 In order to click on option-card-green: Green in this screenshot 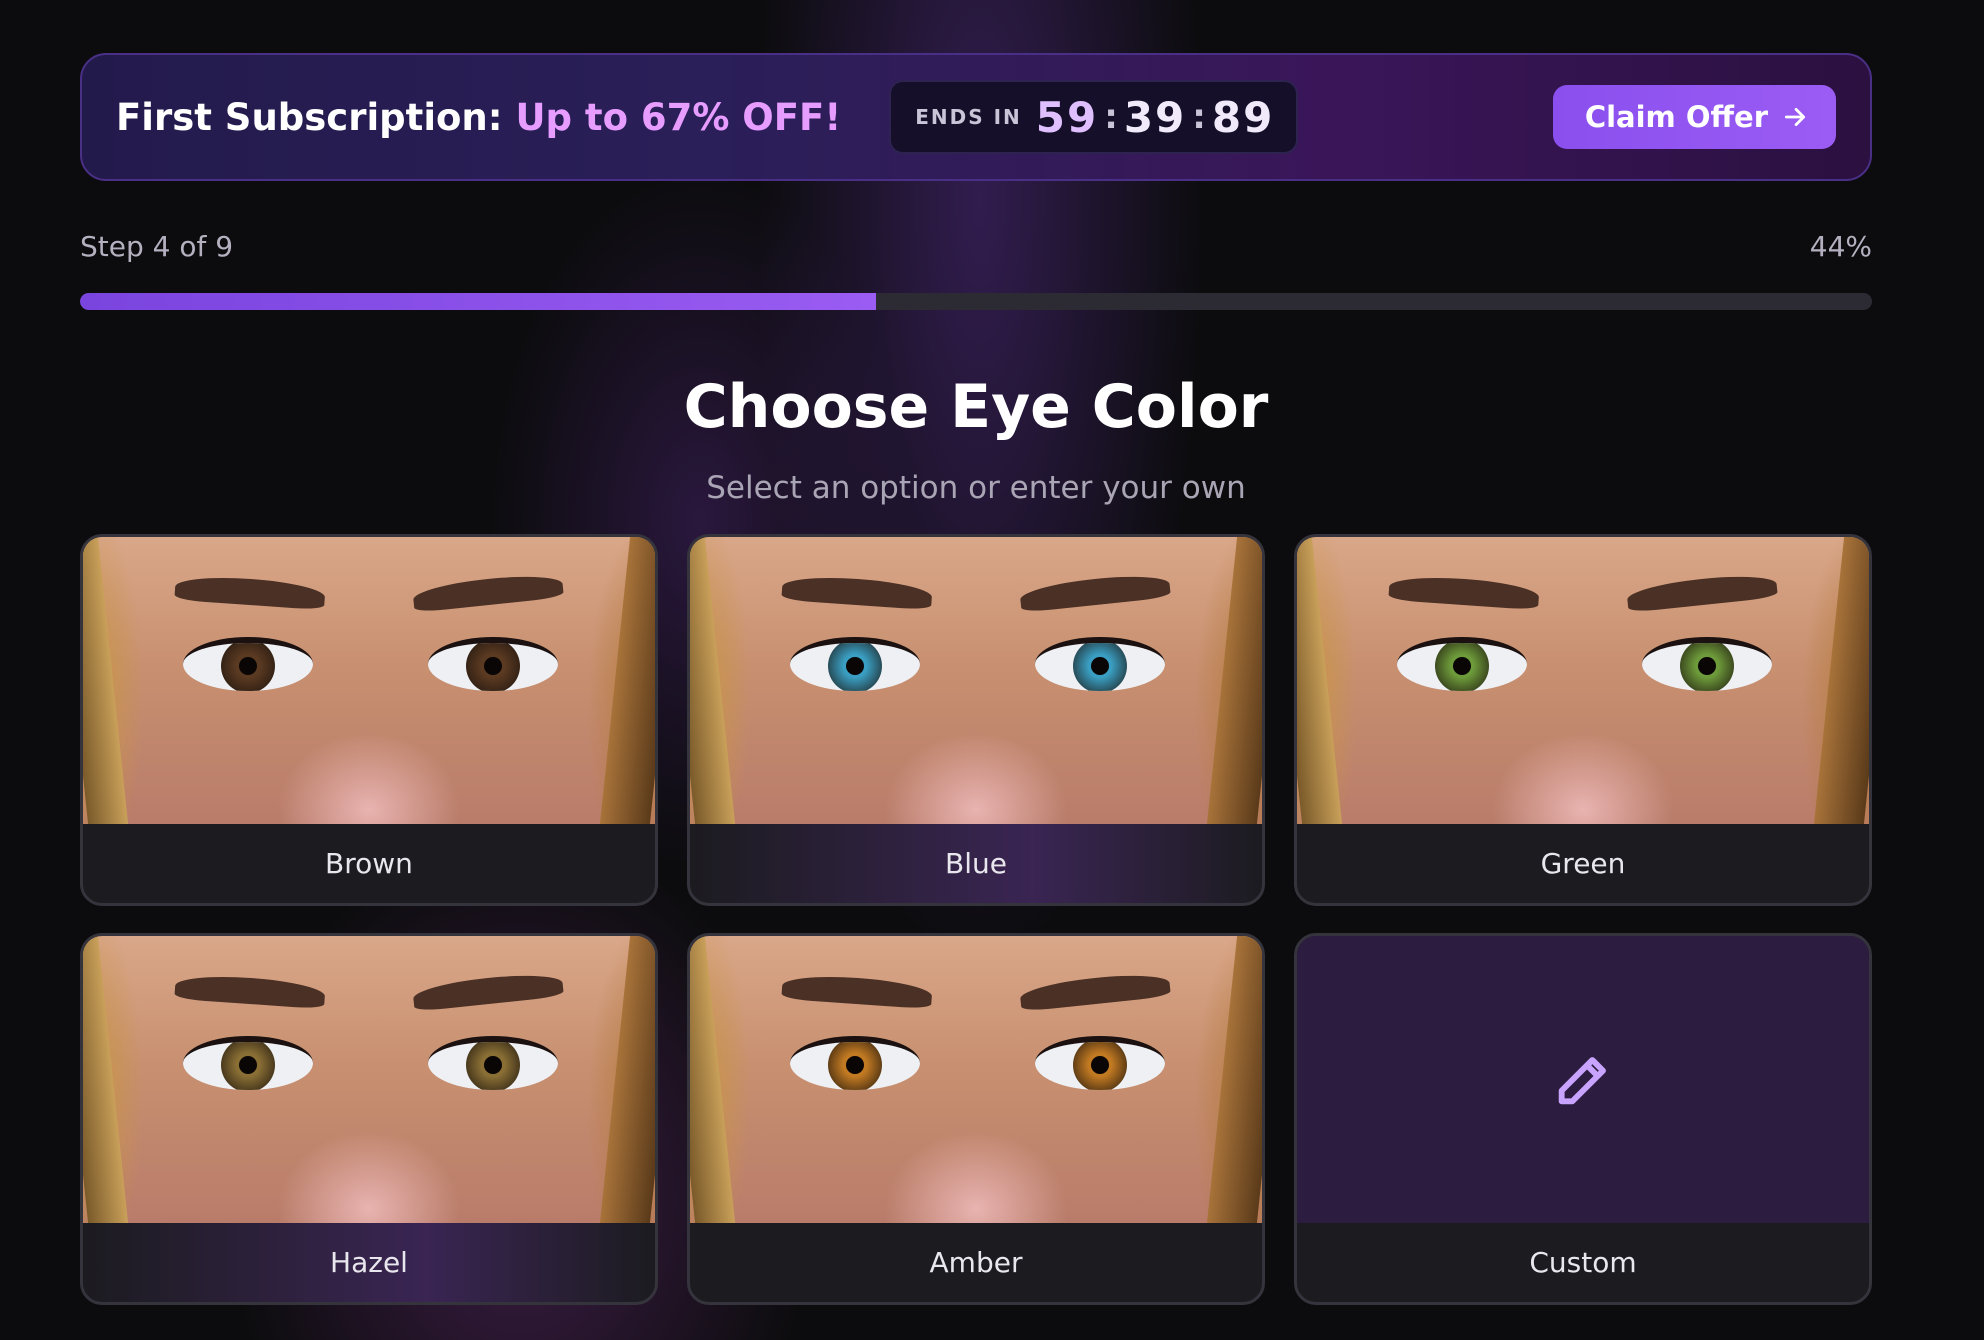, I will do `click(1583, 720)`.